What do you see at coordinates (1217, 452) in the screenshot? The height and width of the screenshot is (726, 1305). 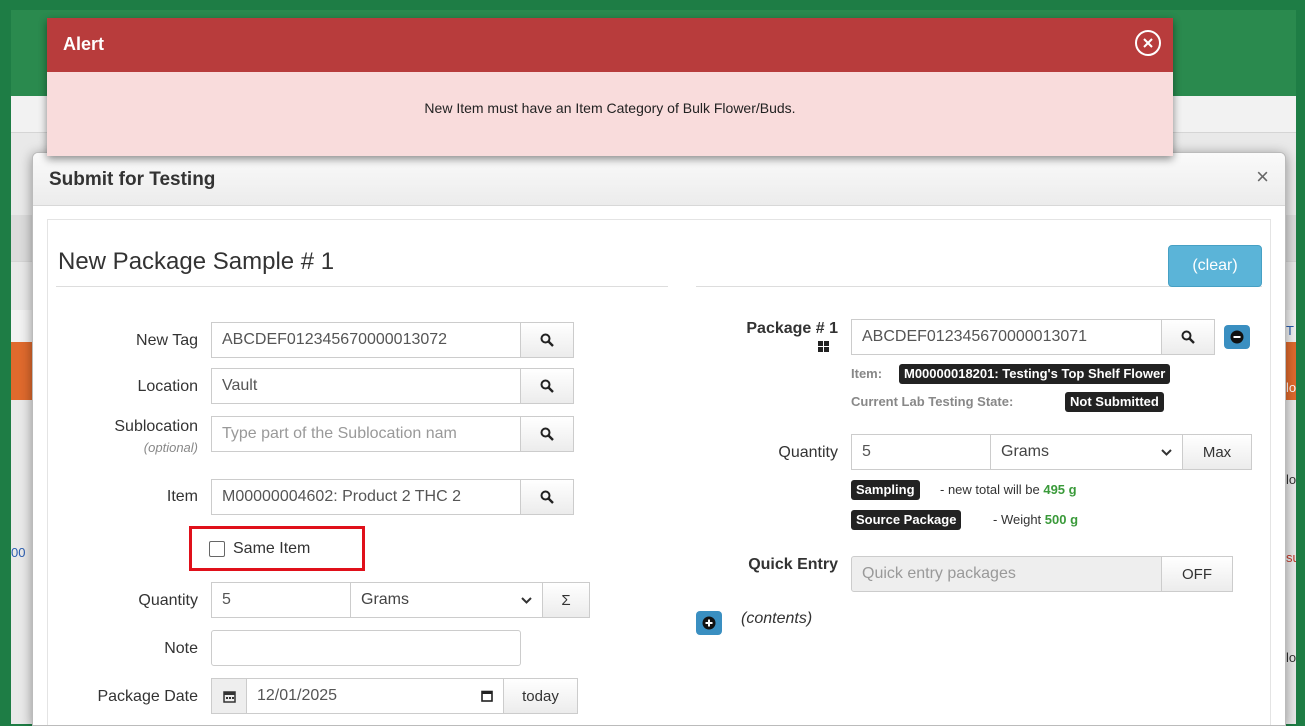 I see `max-button: Max` at bounding box center [1217, 452].